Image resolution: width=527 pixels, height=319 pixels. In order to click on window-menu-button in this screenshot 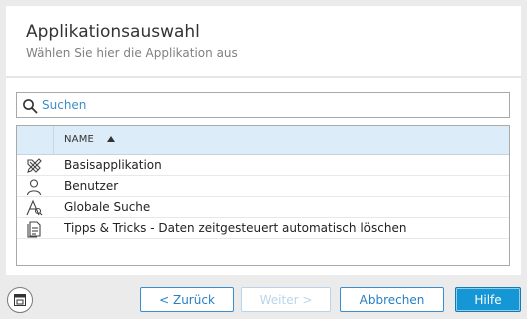, I will do `click(20, 300)`.